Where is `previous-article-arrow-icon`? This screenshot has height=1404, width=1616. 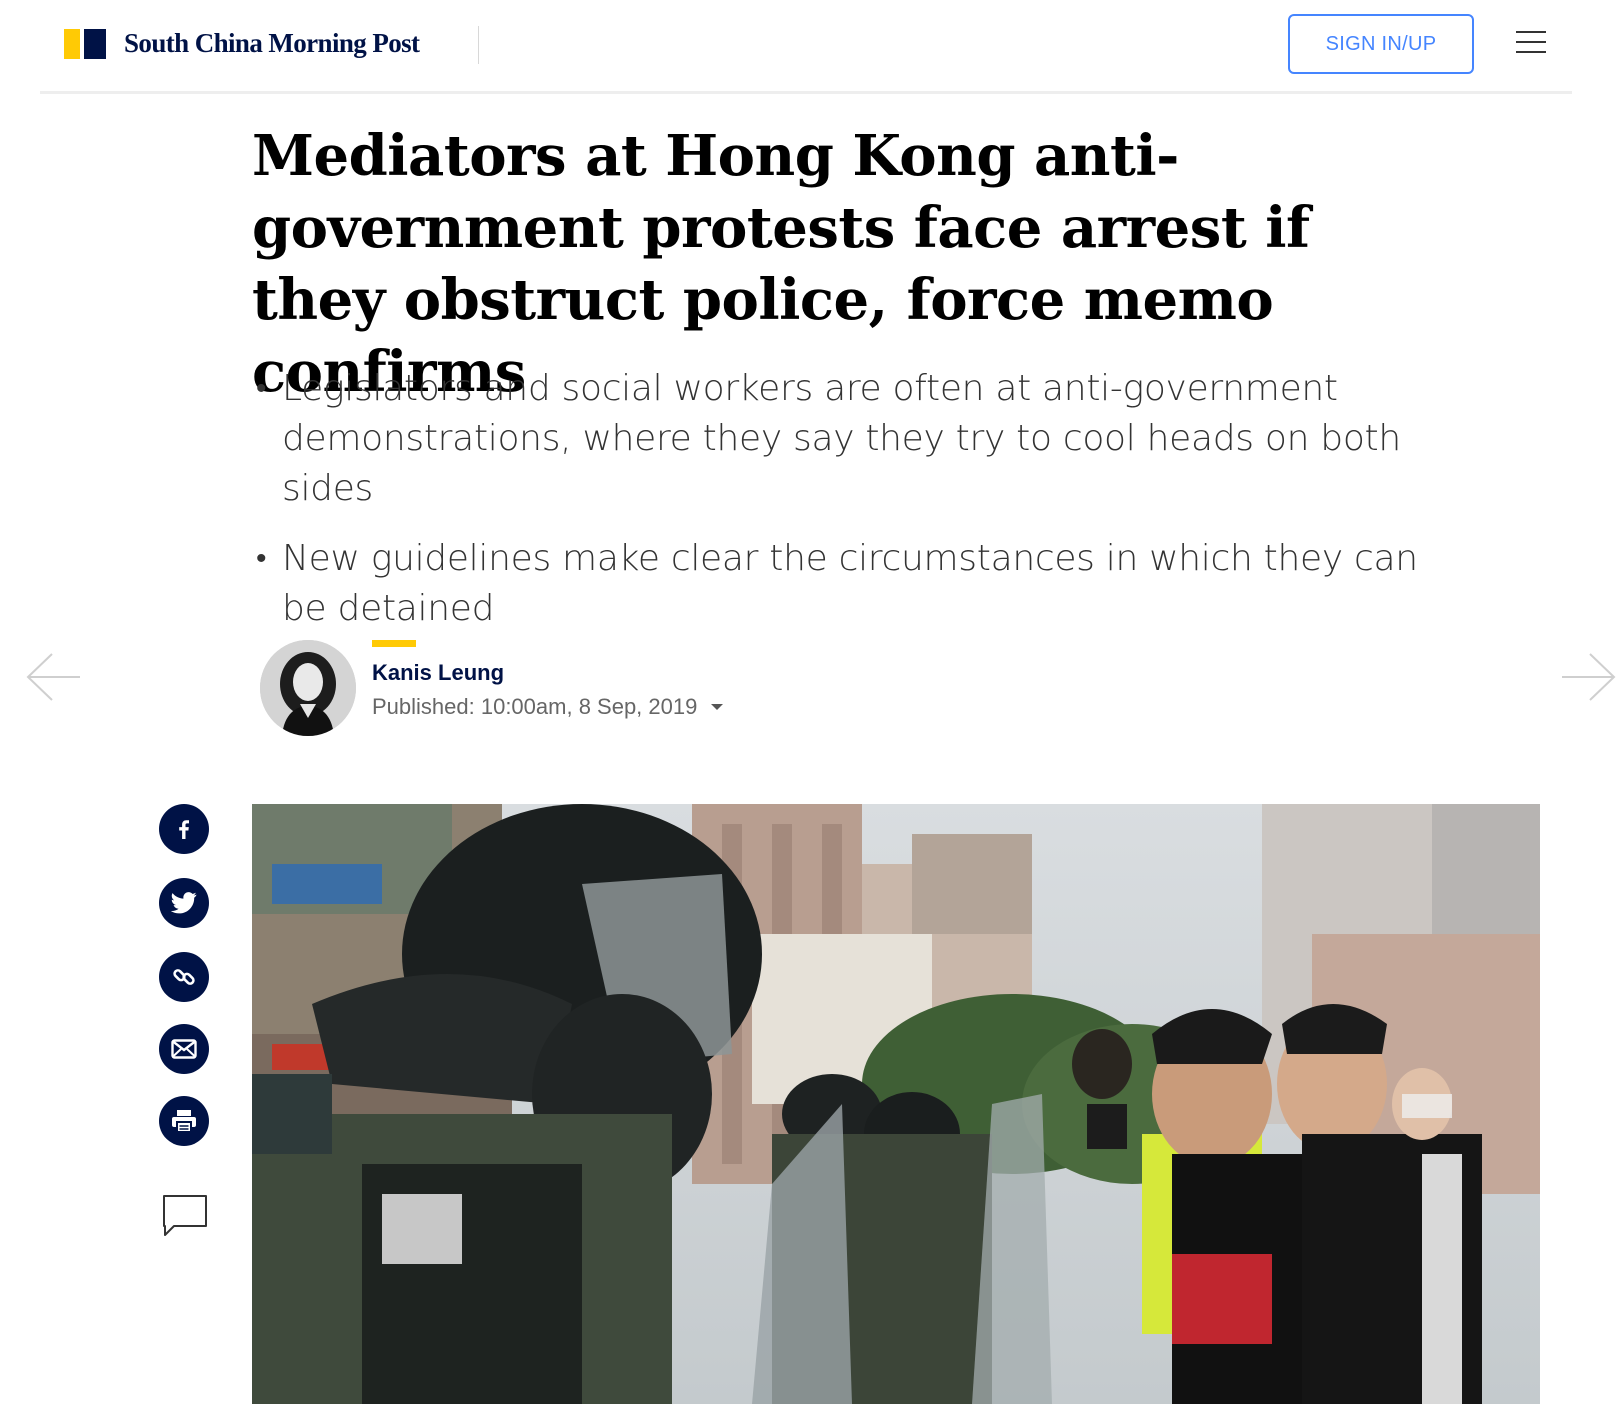 previous-article-arrow-icon is located at coordinates (54, 677).